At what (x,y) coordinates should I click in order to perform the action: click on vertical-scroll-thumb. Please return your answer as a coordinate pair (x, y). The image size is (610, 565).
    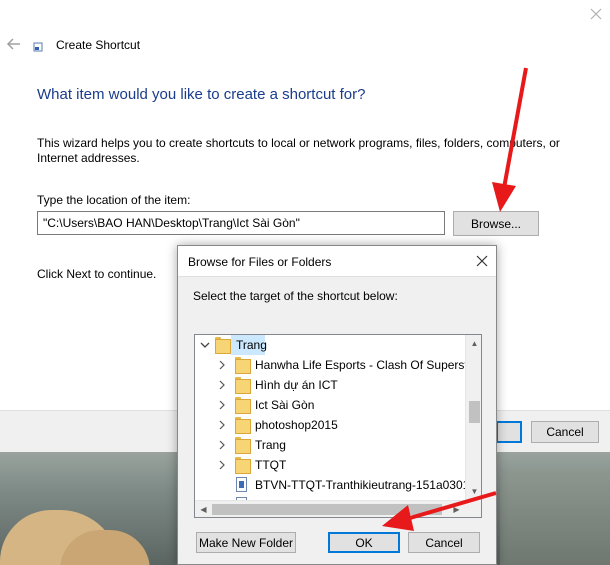
    Looking at the image, I should click on (474, 412).